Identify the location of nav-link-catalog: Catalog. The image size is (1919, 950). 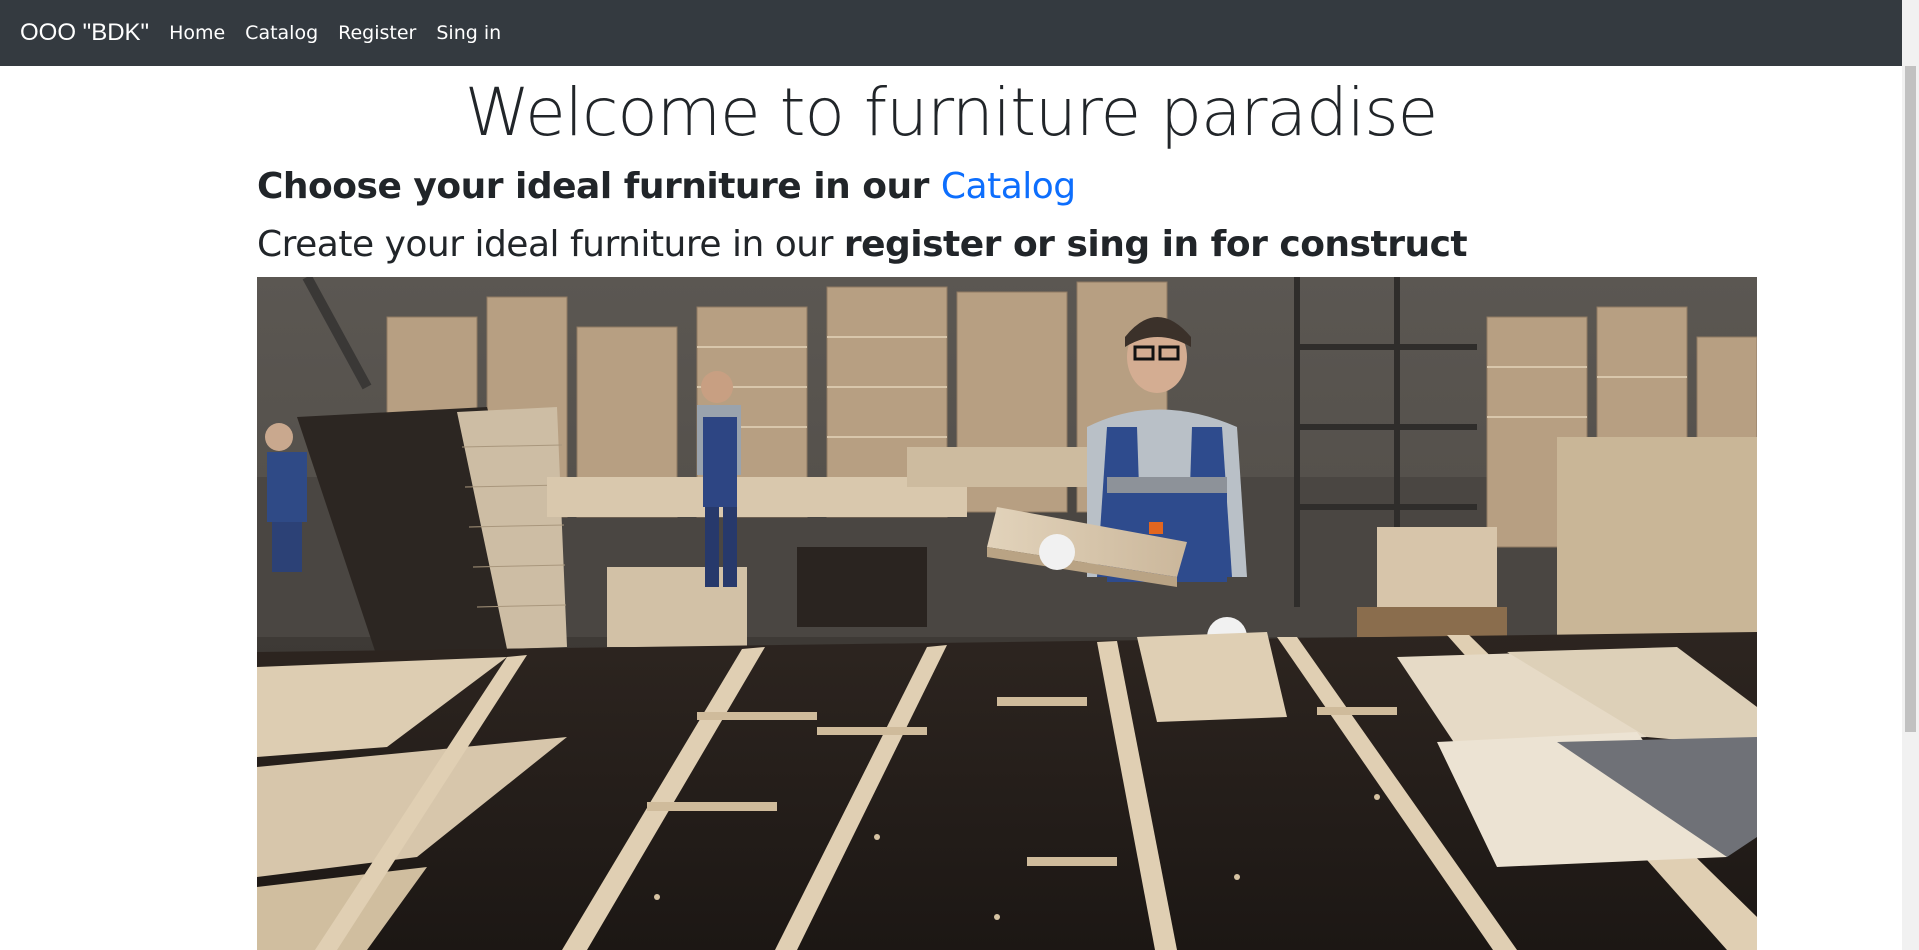
(281, 33).